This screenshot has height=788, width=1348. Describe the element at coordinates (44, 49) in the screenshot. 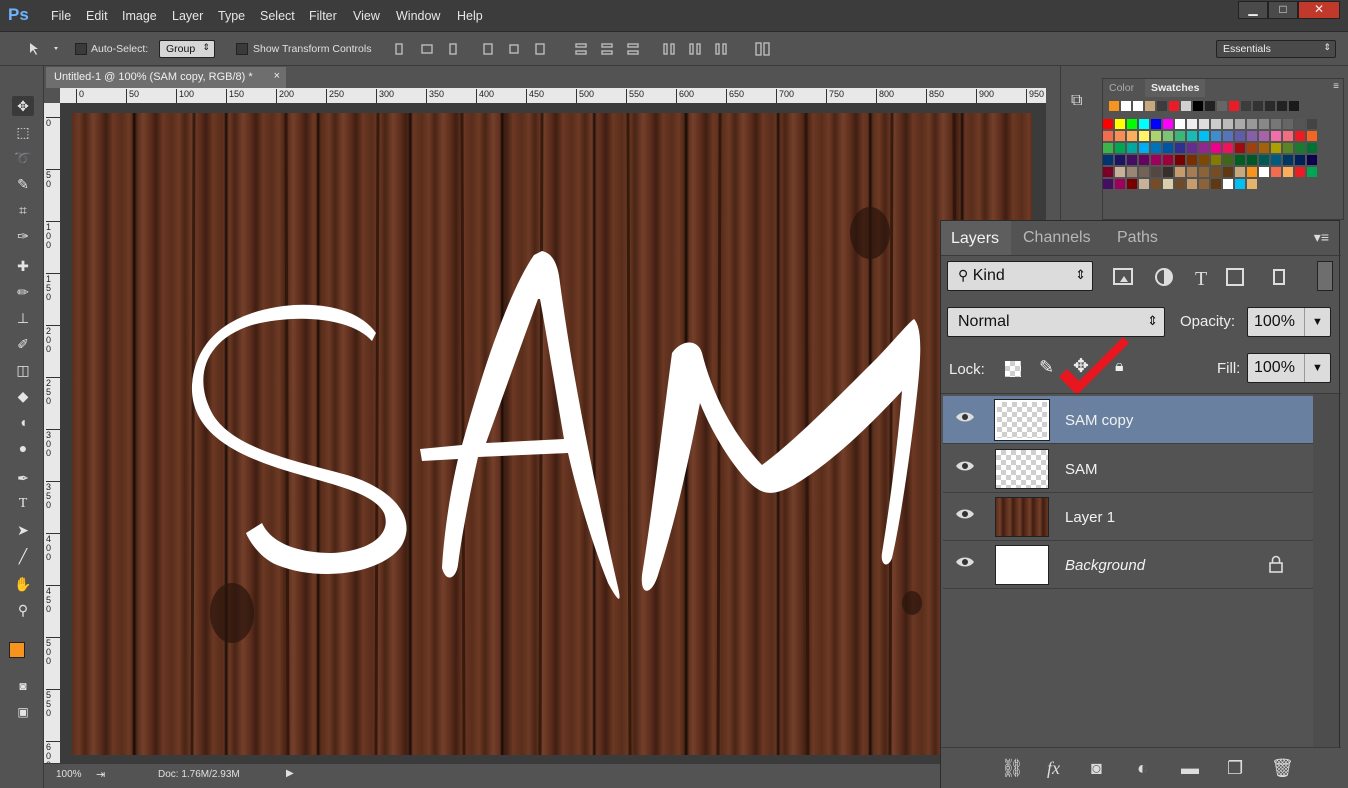

I see `move-tool-preset-icon` at that location.